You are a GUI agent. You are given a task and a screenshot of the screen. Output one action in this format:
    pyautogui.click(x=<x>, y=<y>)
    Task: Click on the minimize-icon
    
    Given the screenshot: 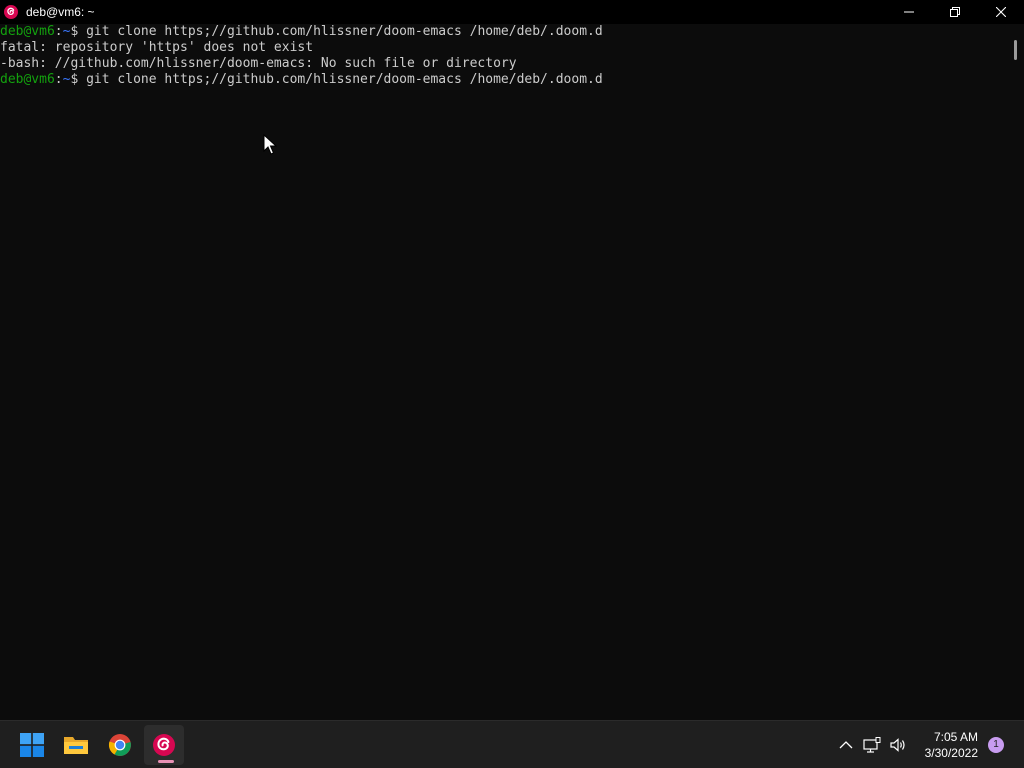 What is the action you would take?
    pyautogui.click(x=909, y=12)
    